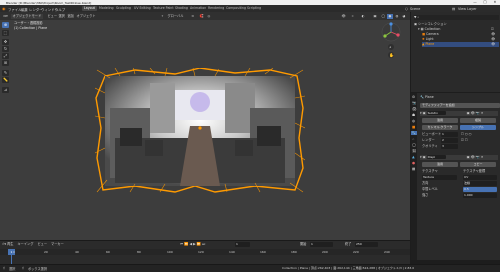 The width and height of the screenshot is (500, 272). Describe the element at coordinates (42, 244) in the screenshot. I see `menu-timeline-view: ビュー` at that location.